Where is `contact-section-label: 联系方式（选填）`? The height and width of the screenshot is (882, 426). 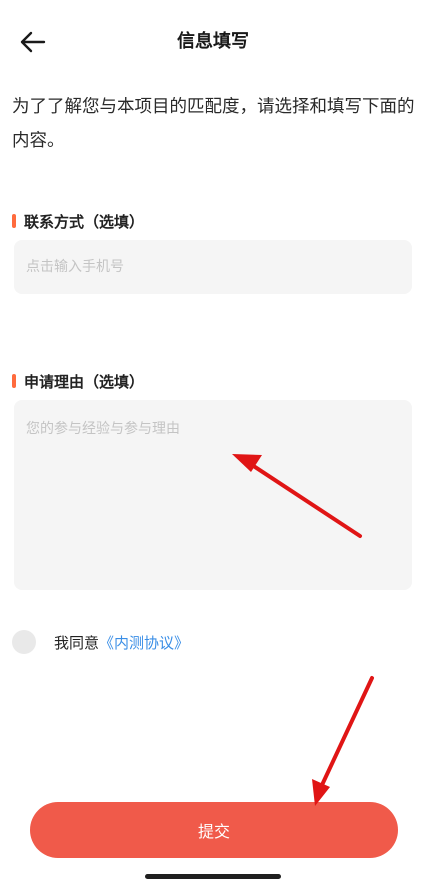 contact-section-label: 联系方式（选填） is located at coordinates (78, 221).